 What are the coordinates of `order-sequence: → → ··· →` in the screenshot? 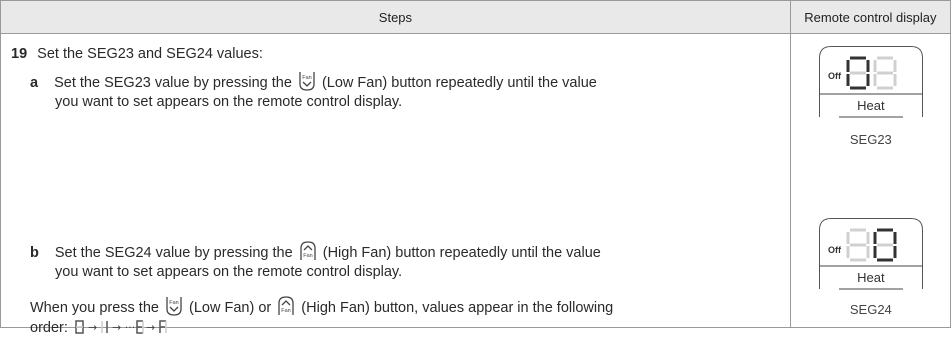 It's located at (121, 330).